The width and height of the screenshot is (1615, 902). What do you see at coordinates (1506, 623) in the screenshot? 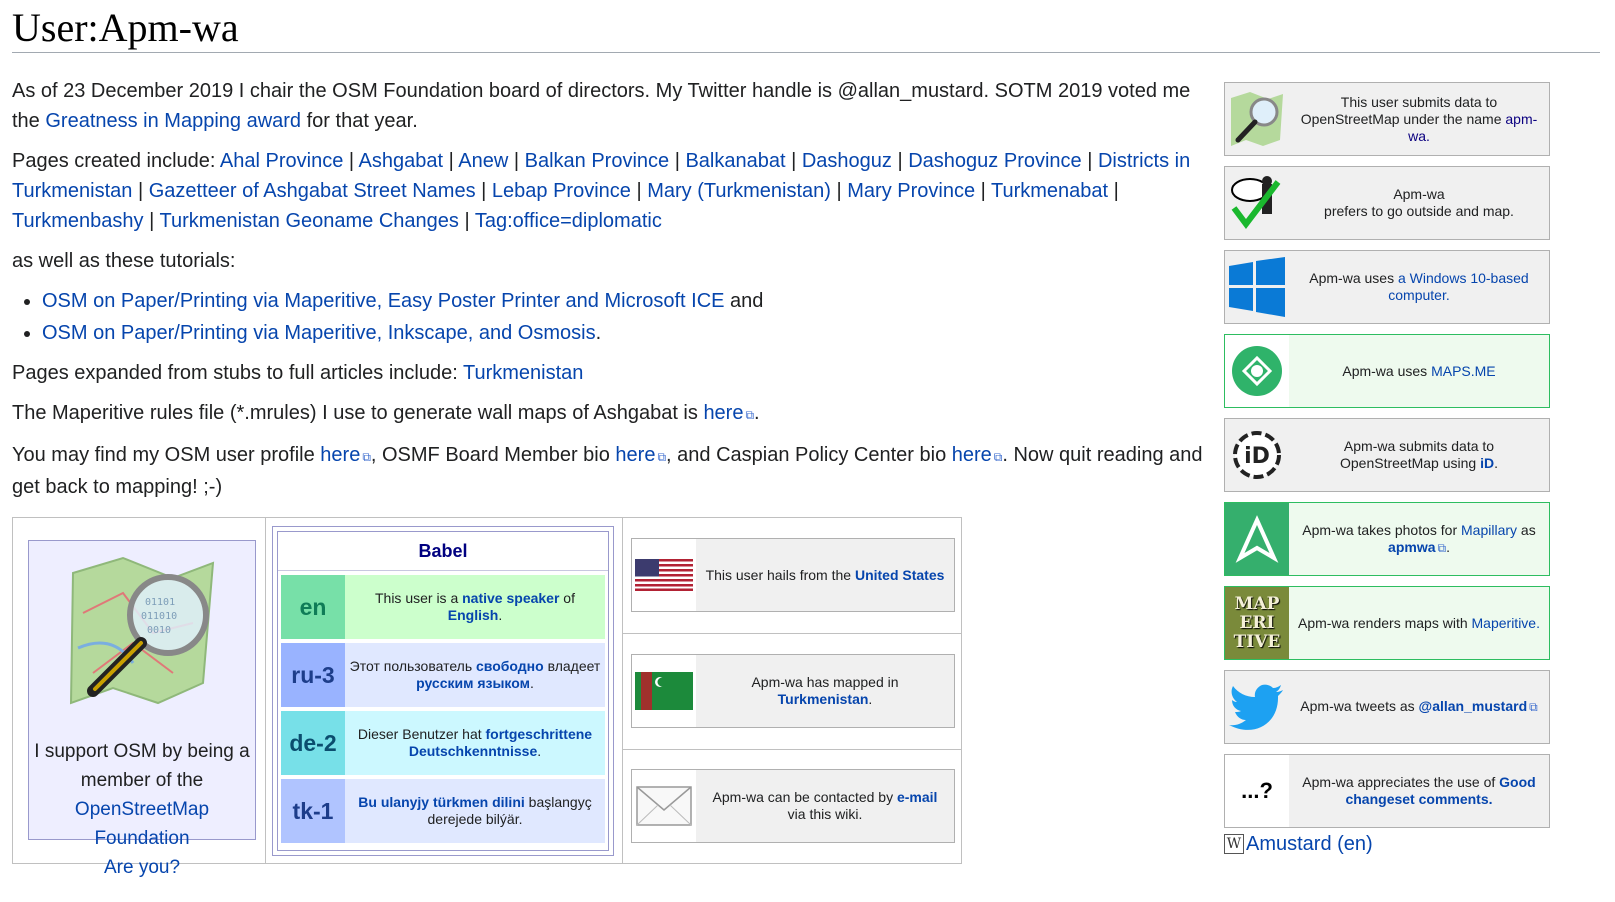
I see `maperitive-link: Maperitive.` at bounding box center [1506, 623].